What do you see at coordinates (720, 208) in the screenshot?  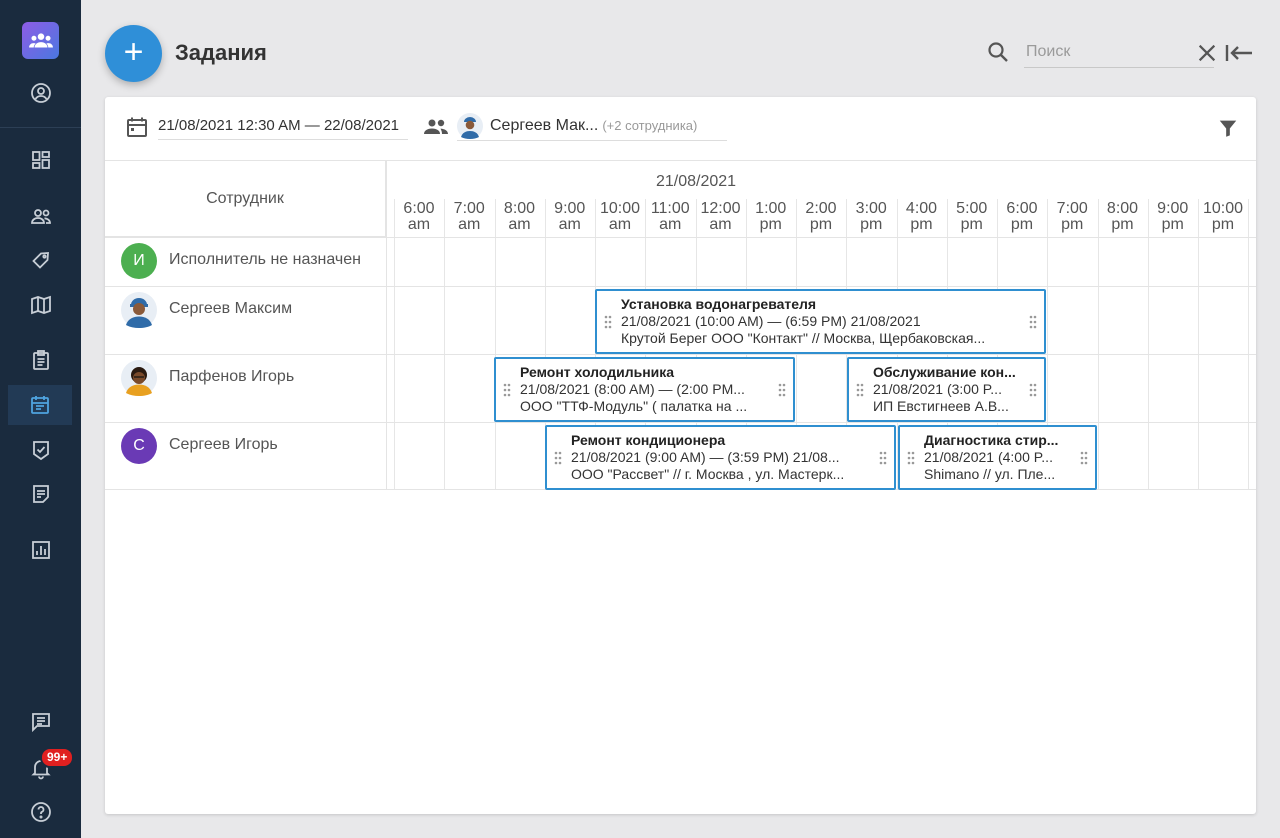 I see `hour-label: 12:00` at bounding box center [720, 208].